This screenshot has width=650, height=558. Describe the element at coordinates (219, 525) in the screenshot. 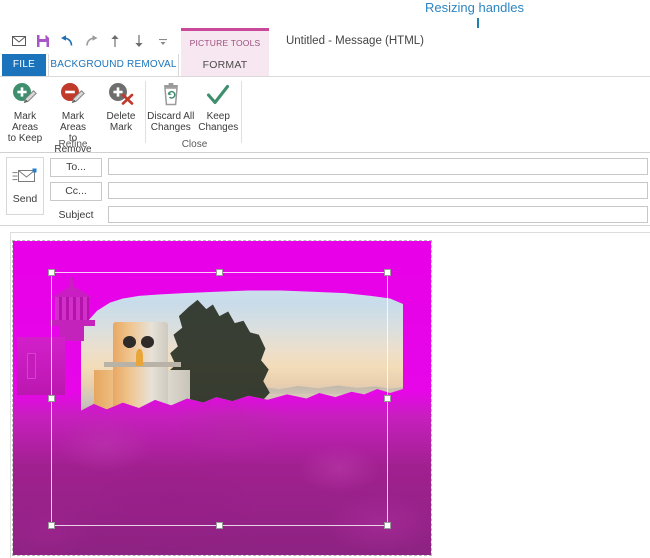

I see `resize-handle-bottom-middle` at that location.